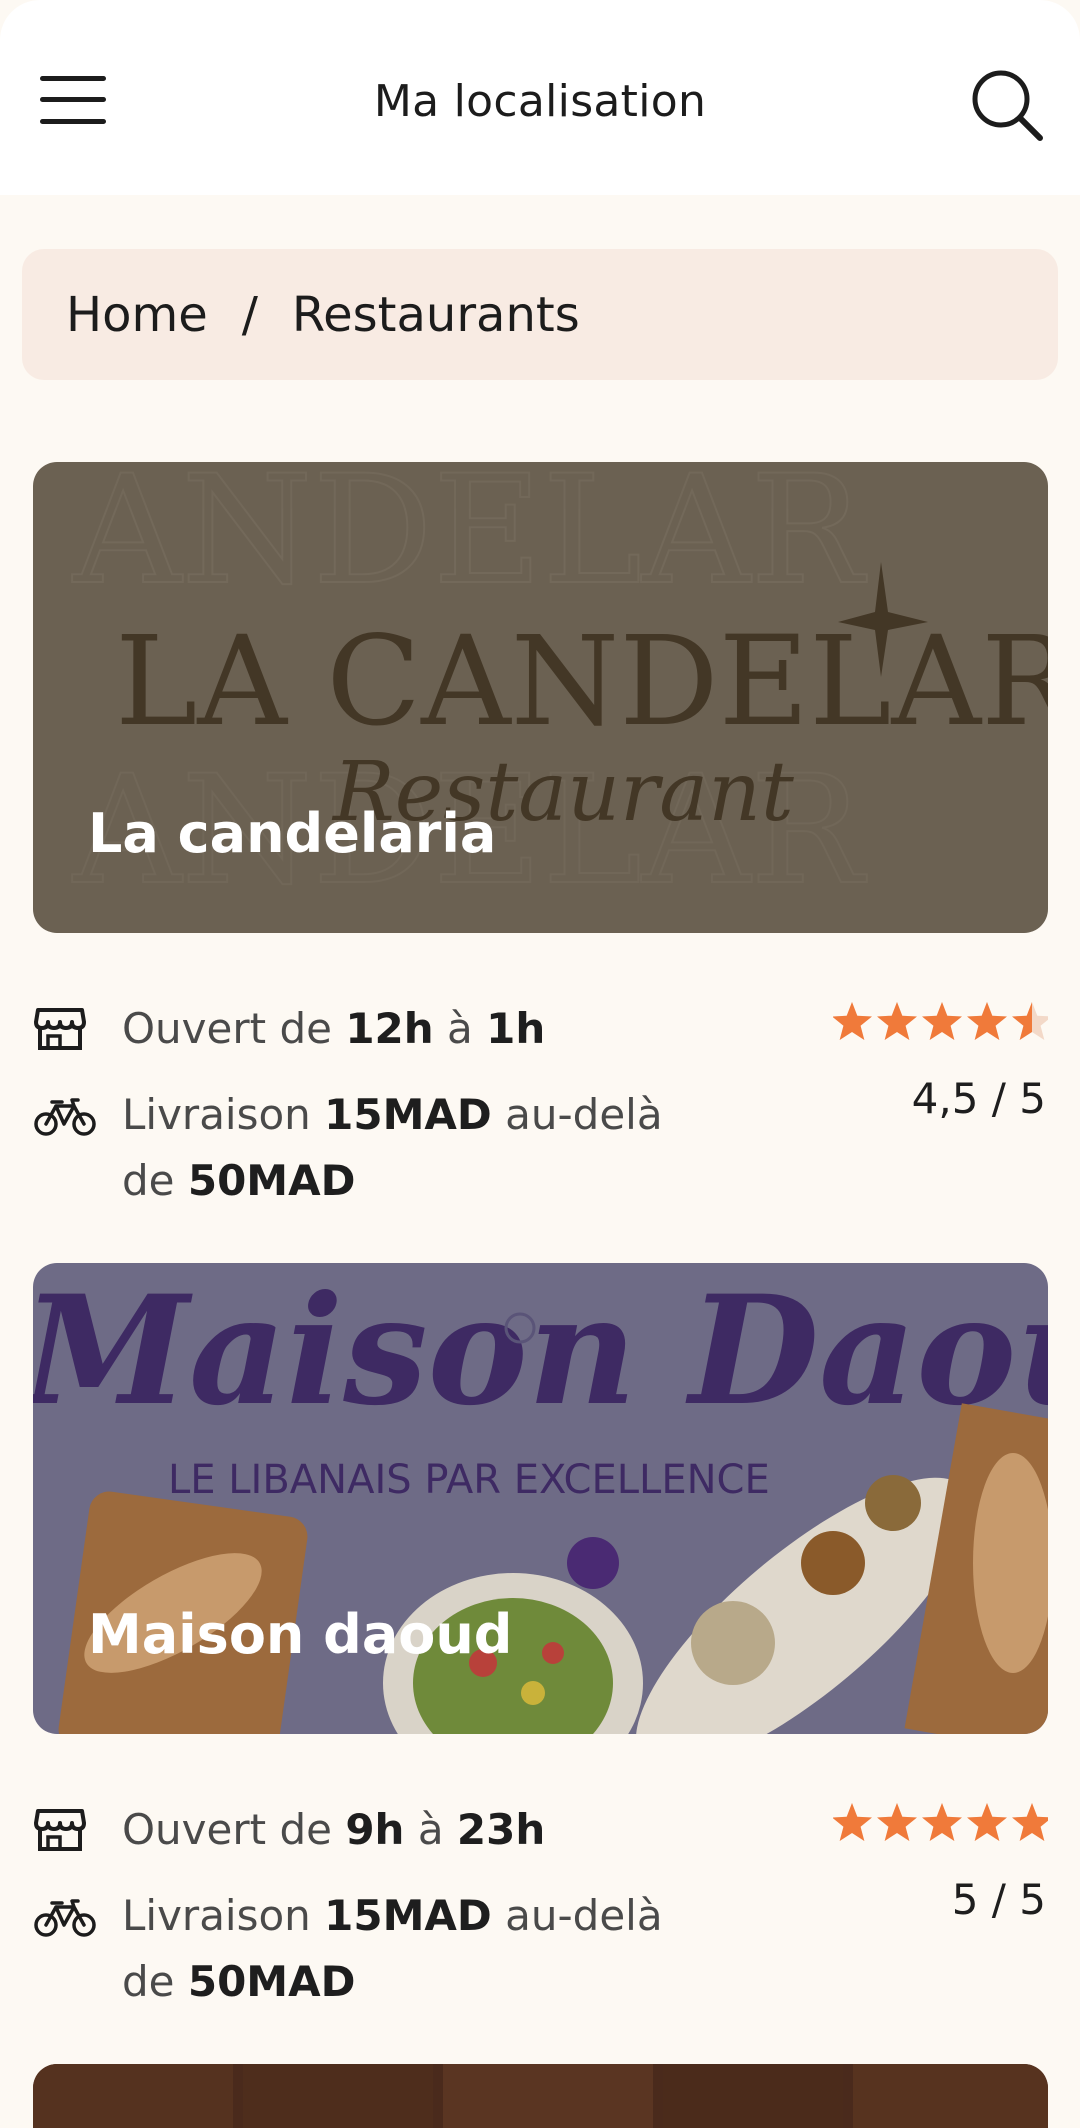  What do you see at coordinates (375, 1829) in the screenshot?
I see `open-time: 9h` at bounding box center [375, 1829].